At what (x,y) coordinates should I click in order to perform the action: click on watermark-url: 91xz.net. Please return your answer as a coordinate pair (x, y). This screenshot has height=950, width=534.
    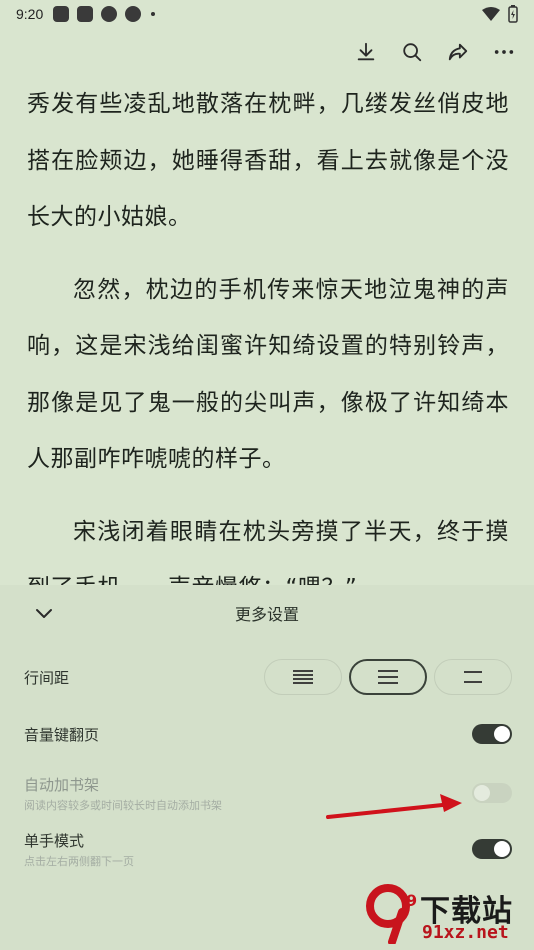
    Looking at the image, I should click on (465, 932).